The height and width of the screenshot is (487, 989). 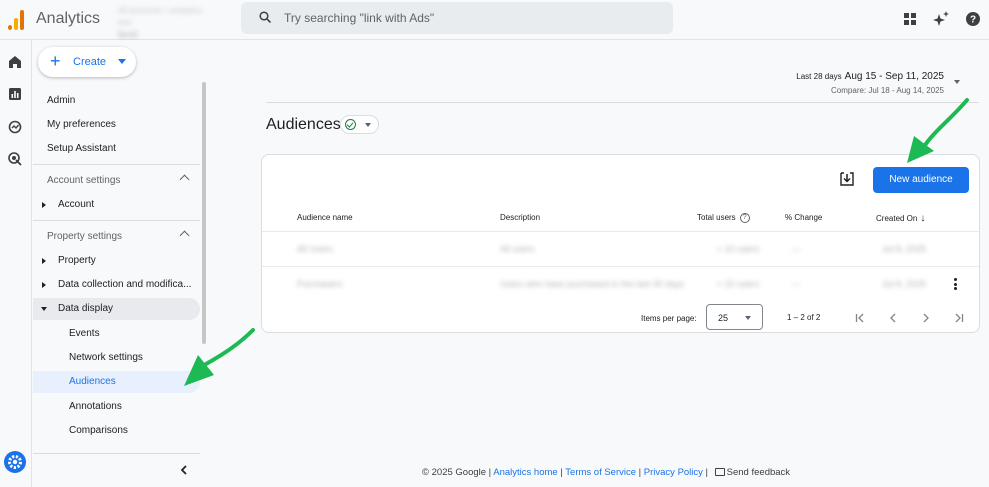 I want to click on terms-link: Terms of Service, so click(x=600, y=472).